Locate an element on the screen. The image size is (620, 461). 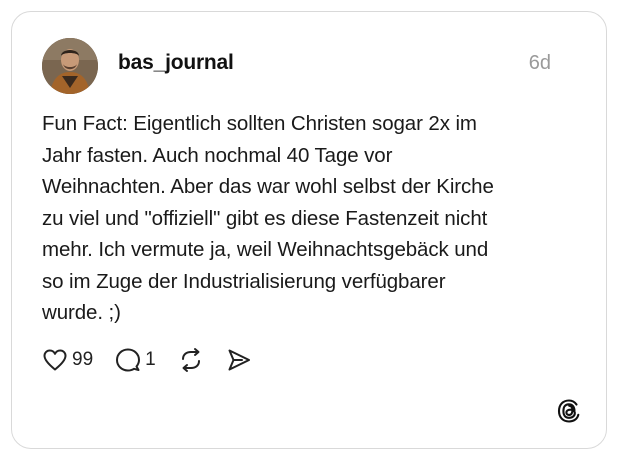
threads-logo-icon is located at coordinates (569, 411).